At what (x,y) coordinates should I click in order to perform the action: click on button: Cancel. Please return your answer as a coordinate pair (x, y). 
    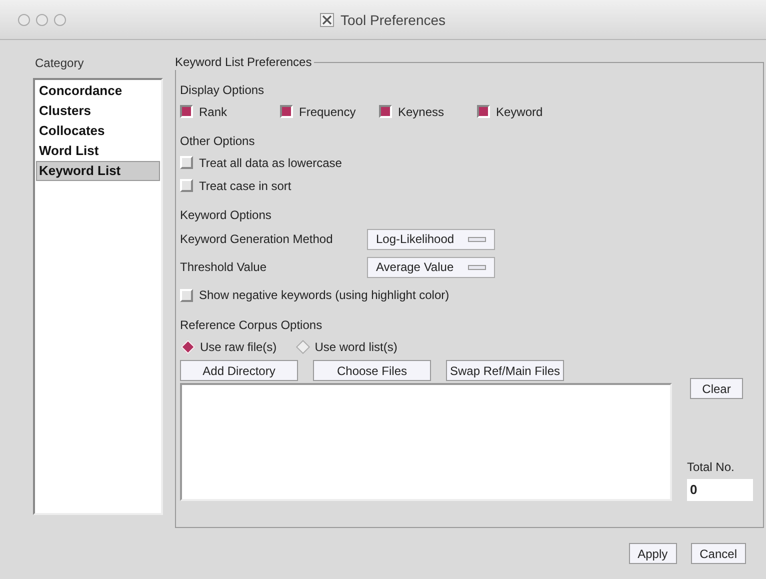
    Looking at the image, I should click on (718, 553).